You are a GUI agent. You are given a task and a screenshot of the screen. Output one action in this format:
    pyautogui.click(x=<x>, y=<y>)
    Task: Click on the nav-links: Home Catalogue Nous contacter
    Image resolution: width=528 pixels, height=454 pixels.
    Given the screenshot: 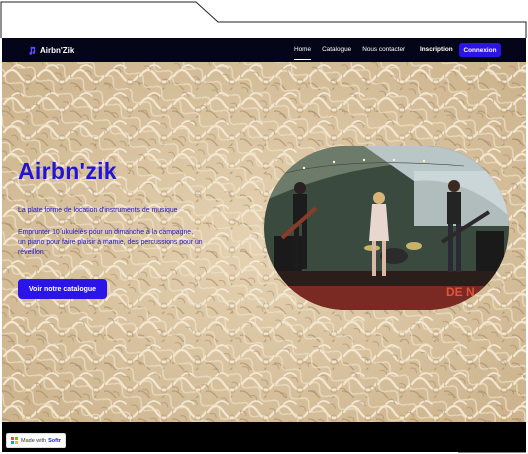 What is the action you would take?
    pyautogui.click(x=355, y=50)
    